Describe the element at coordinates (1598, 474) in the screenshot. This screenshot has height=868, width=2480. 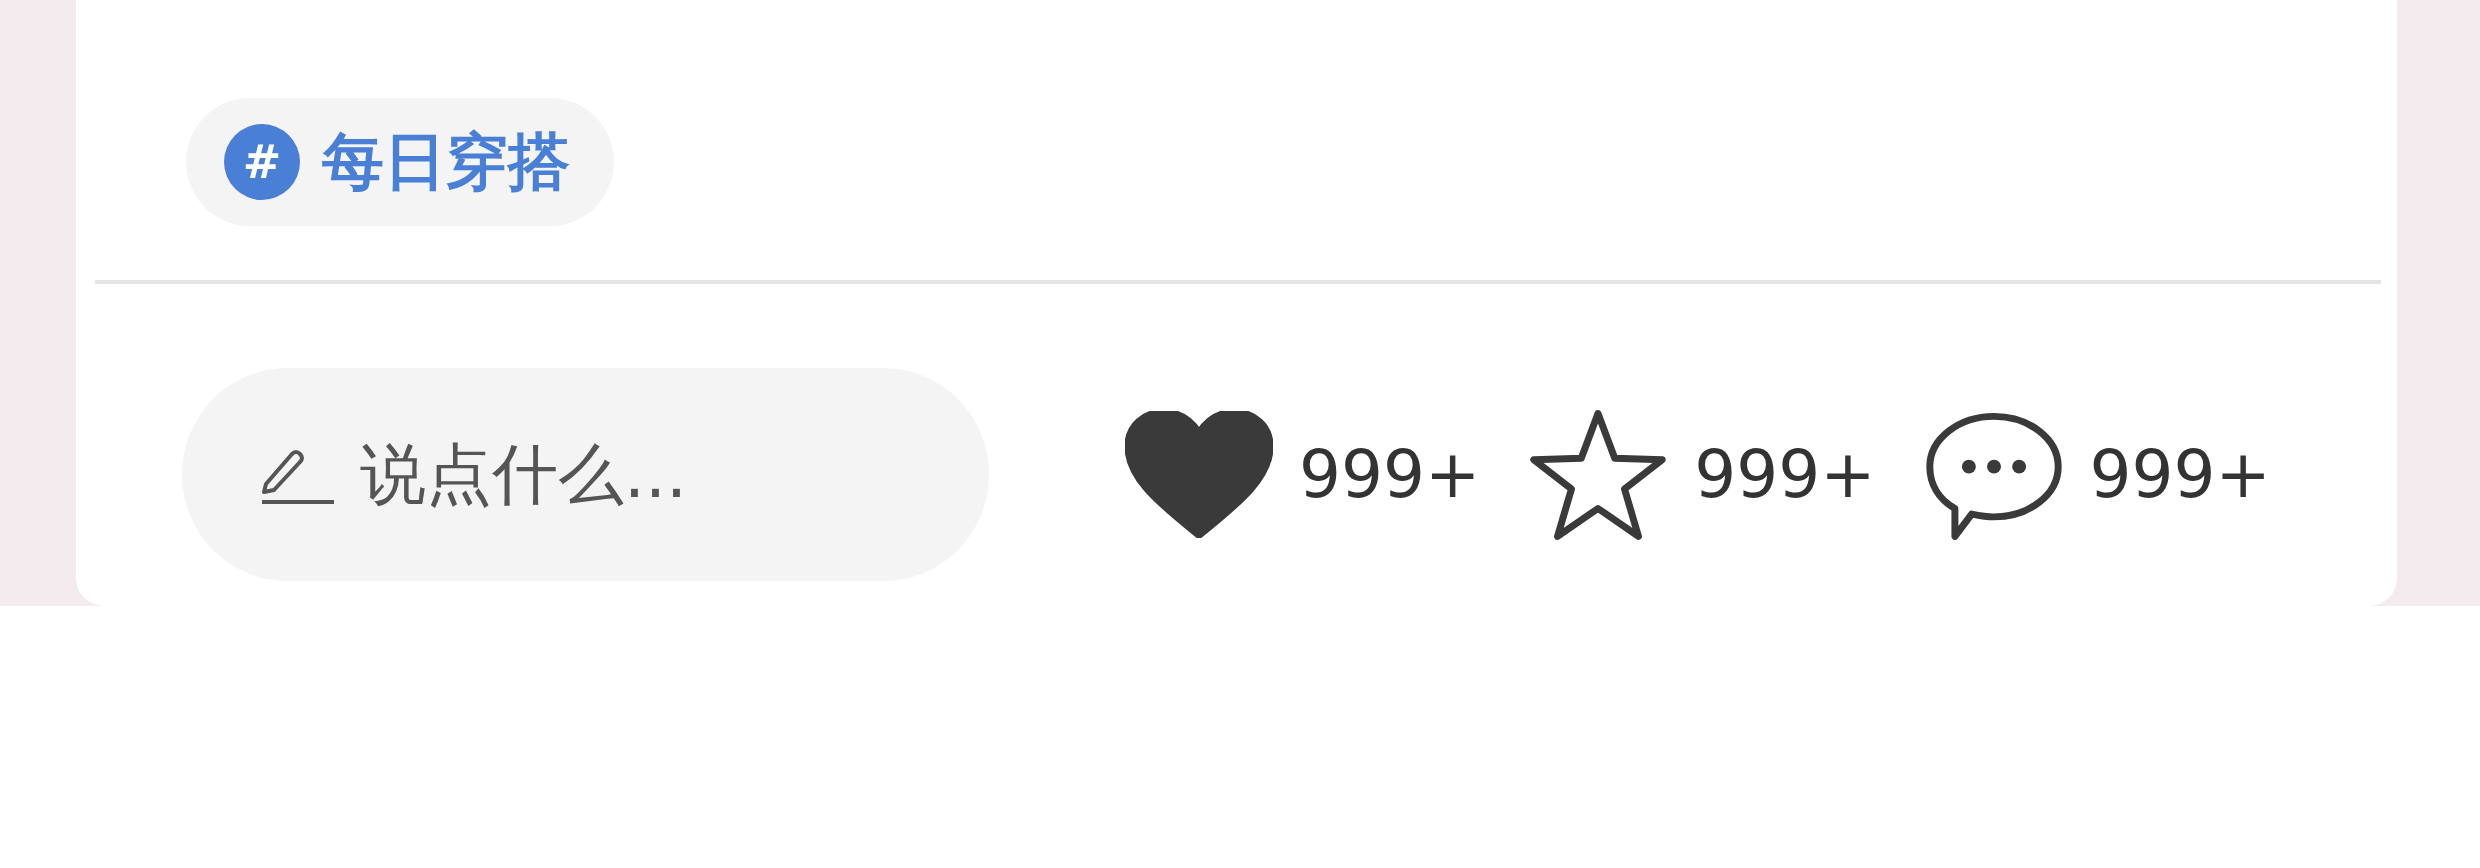
I see `star-icon` at that location.